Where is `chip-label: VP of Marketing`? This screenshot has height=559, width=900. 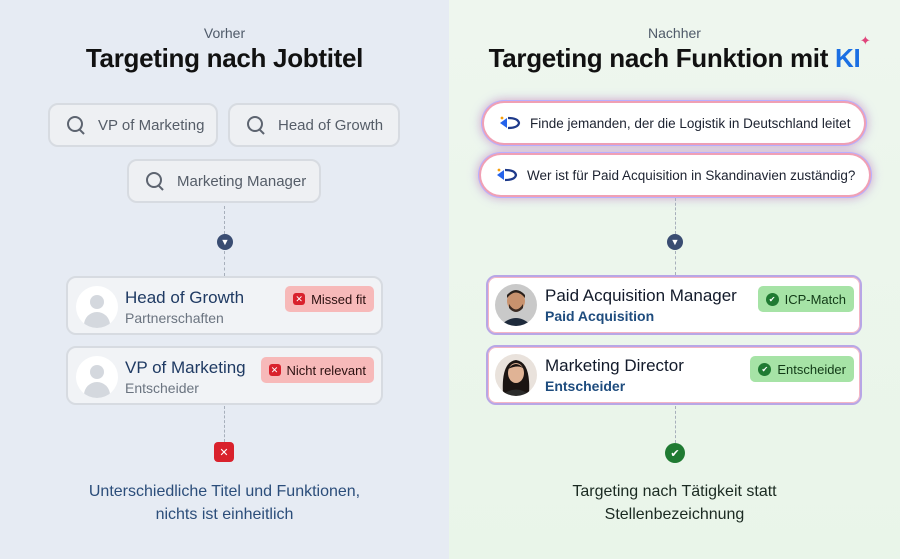 chip-label: VP of Marketing is located at coordinates (151, 125).